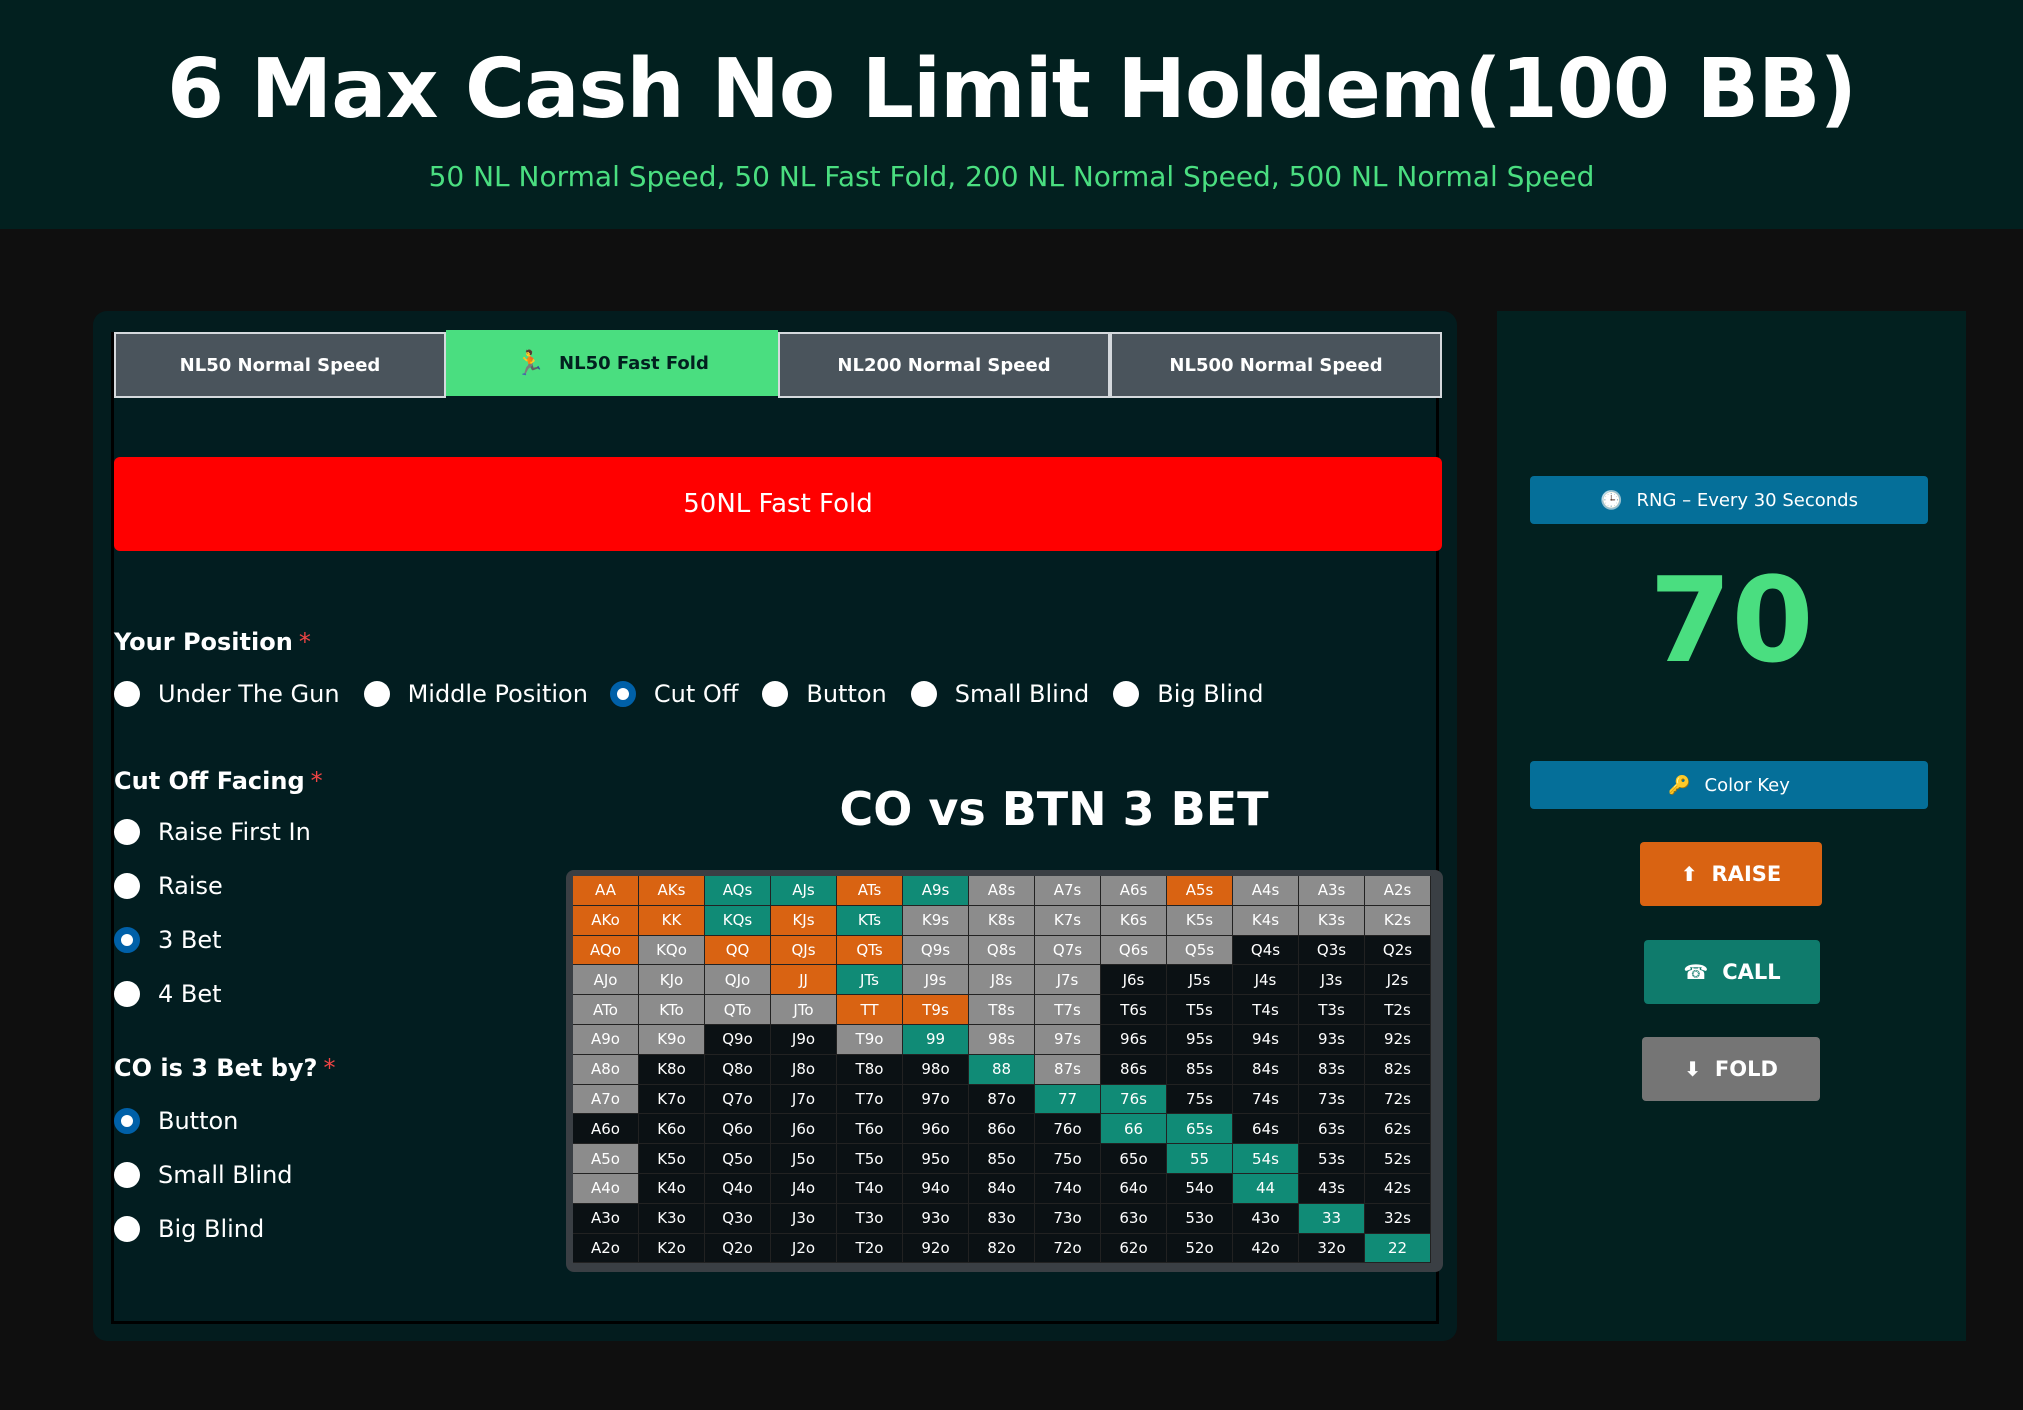 This screenshot has height=1410, width=2023. I want to click on range-cell: 52o, so click(1200, 1248).